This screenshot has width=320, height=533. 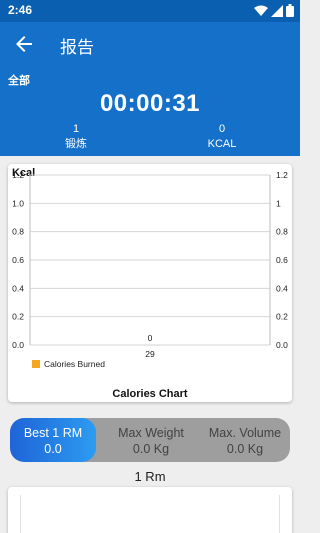 I want to click on y-tick-right: 1, so click(x=278, y=203).